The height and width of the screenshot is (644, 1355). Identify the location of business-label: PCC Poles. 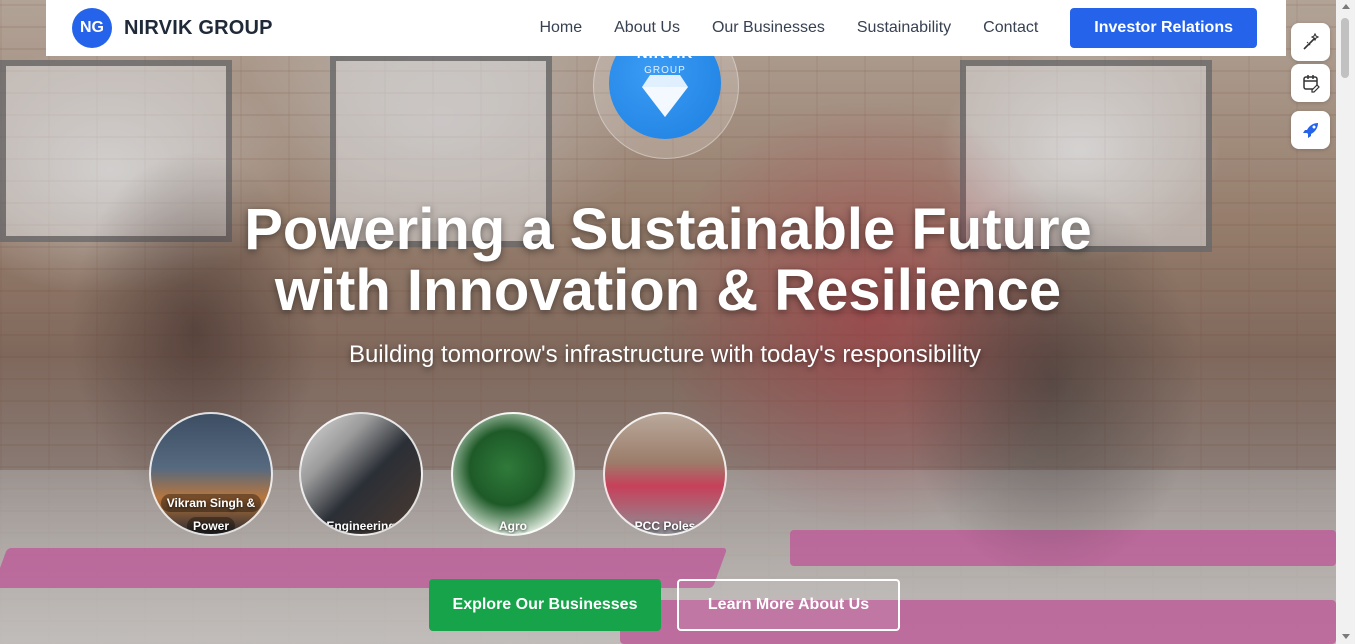
(665, 526).